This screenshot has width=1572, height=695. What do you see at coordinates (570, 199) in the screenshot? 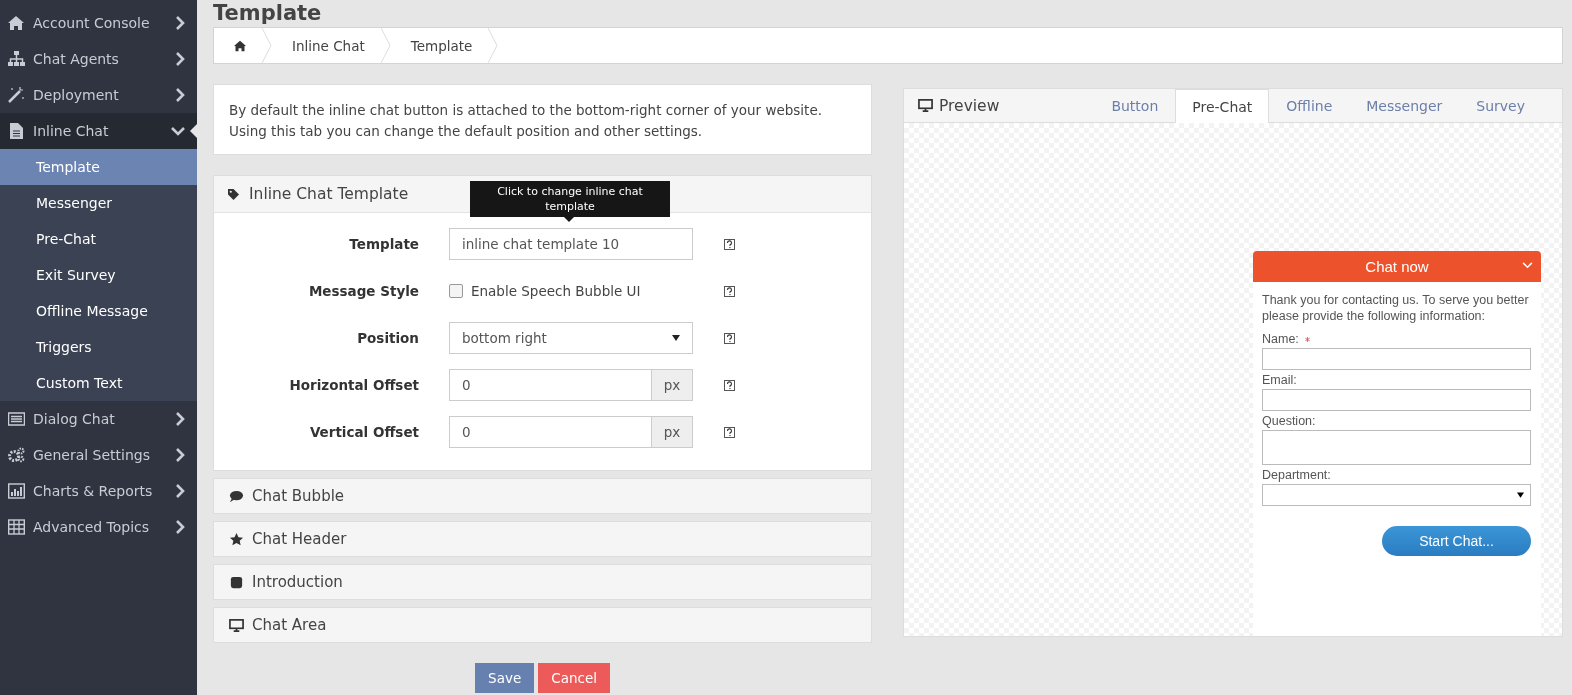
I see `tooltip: Click to change inline chat template` at bounding box center [570, 199].